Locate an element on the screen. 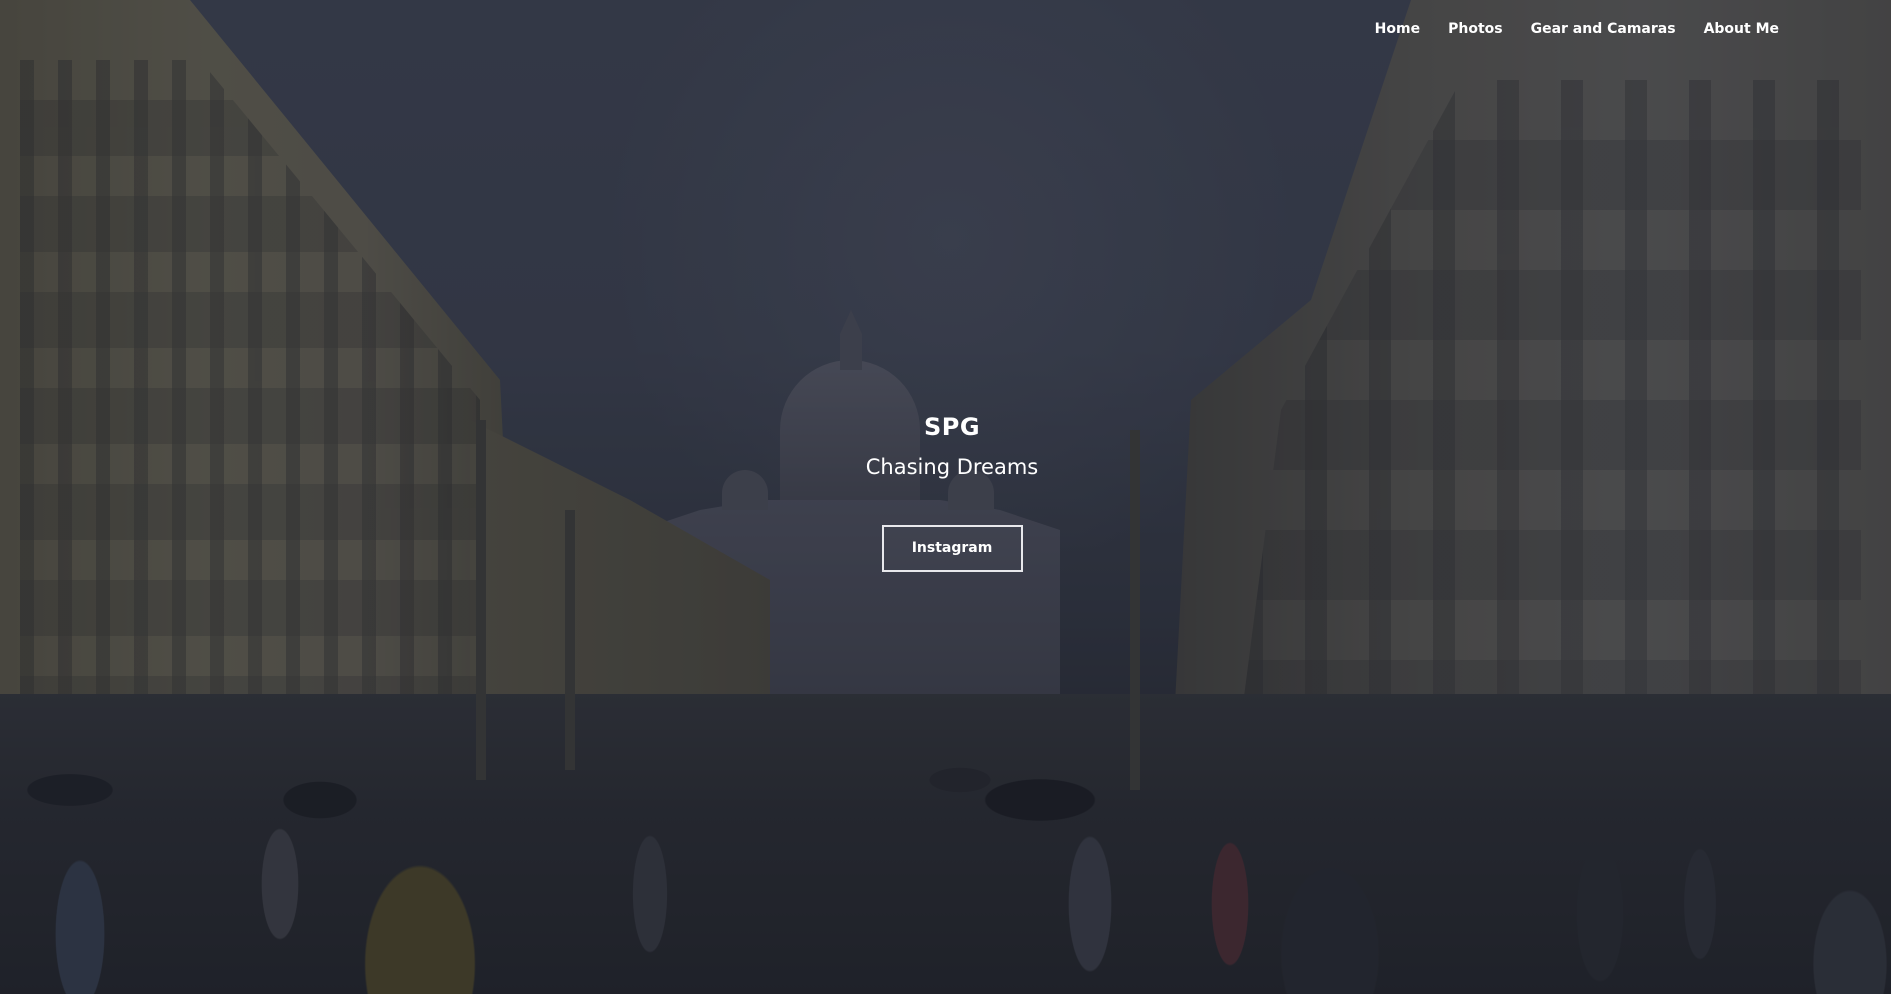 This screenshot has height=994, width=1891. top-navigation: Home Photos Gear and Camaras About Me is located at coordinates (1577, 29).